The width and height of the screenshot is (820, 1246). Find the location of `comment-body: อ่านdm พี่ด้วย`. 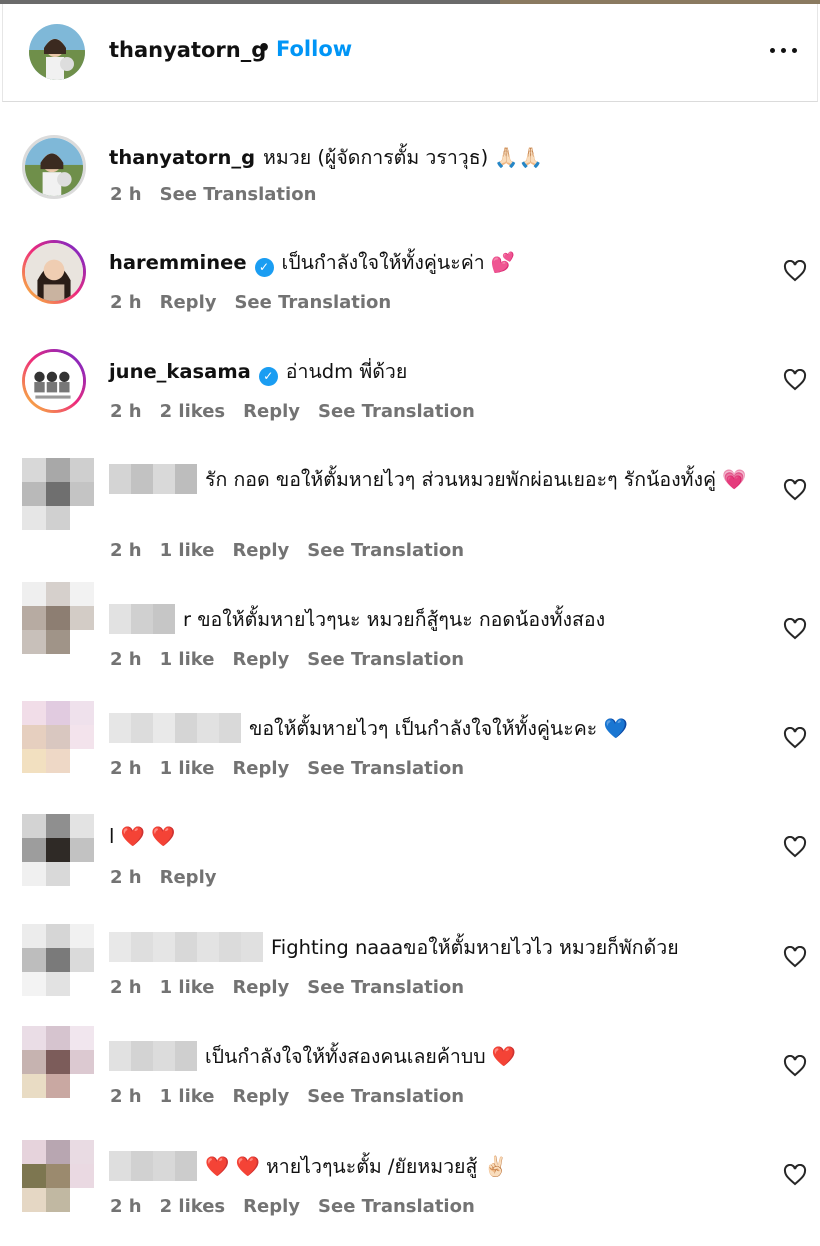

comment-body: อ่านdm พี่ด้วย is located at coordinates (346, 371).